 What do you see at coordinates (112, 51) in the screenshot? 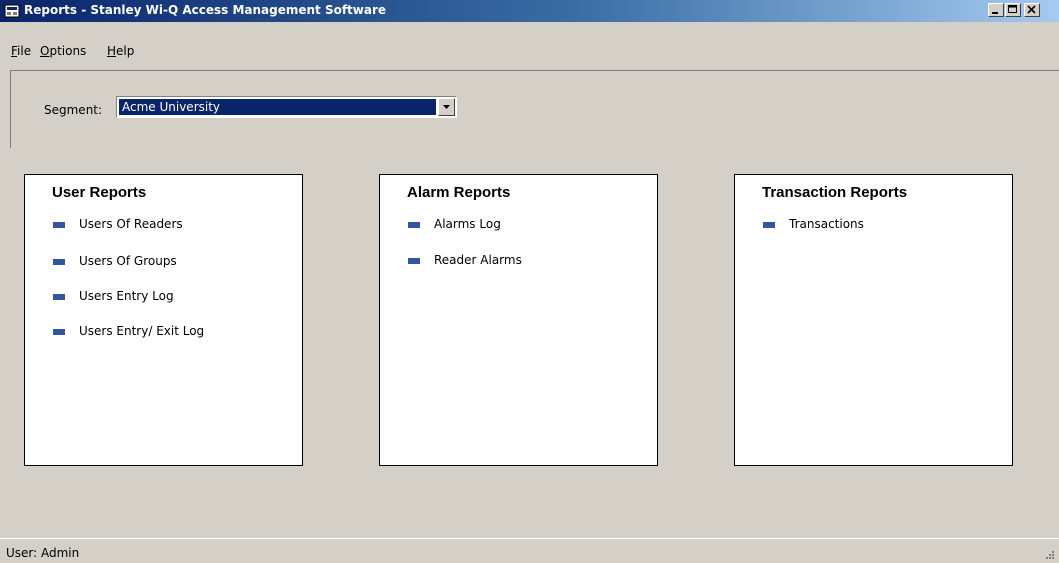
I see `menu-help-mnemonic: H` at bounding box center [112, 51].